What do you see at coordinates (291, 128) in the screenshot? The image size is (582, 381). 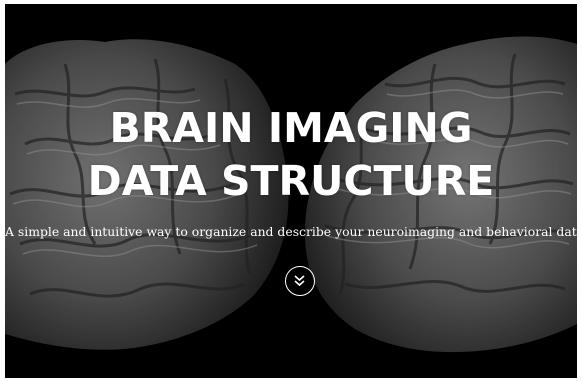 I see `hero-title-line-1: BRAIN IMAGING` at bounding box center [291, 128].